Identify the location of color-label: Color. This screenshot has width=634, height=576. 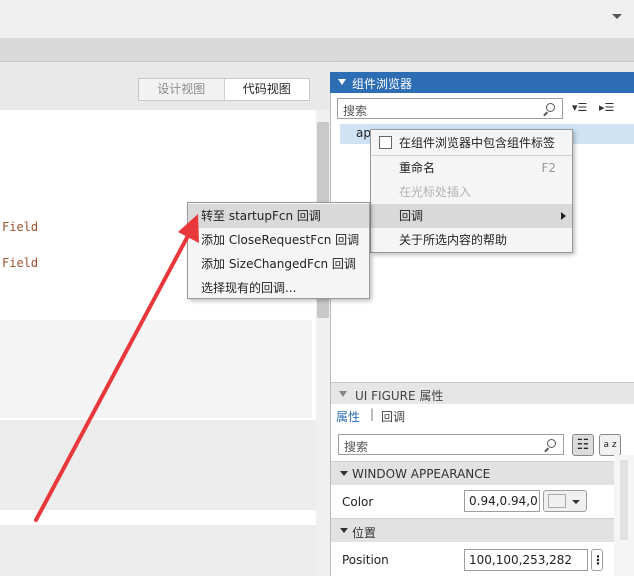
(358, 502).